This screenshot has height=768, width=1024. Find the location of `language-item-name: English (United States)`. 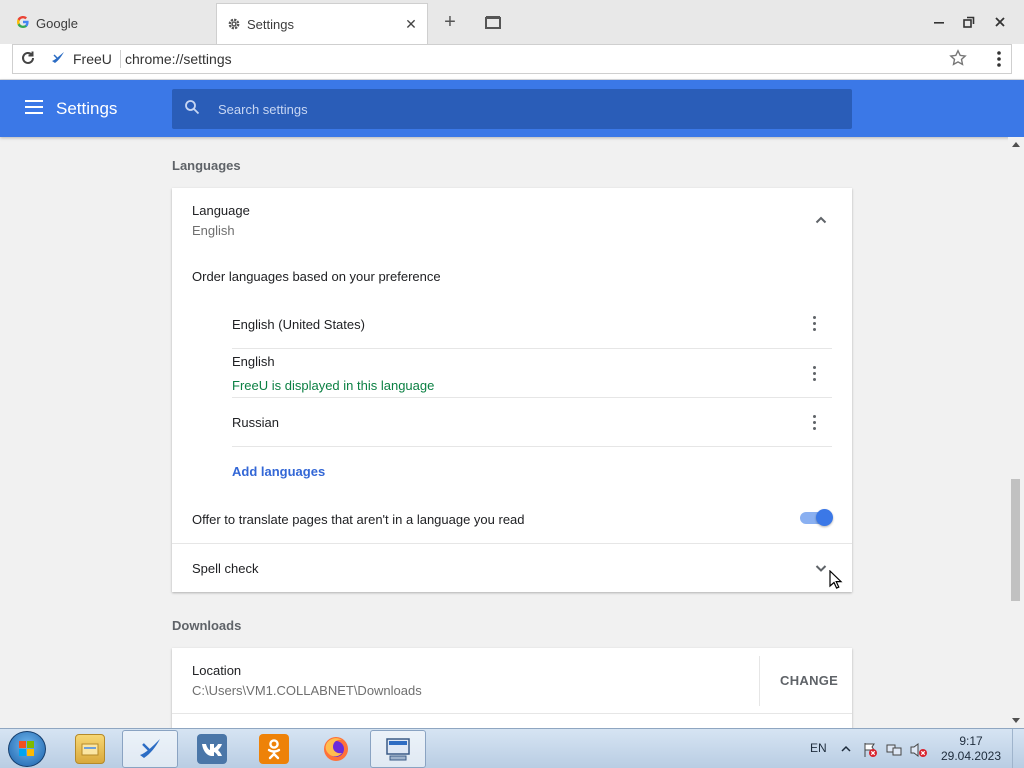

language-item-name: English (United States) is located at coordinates (298, 324).